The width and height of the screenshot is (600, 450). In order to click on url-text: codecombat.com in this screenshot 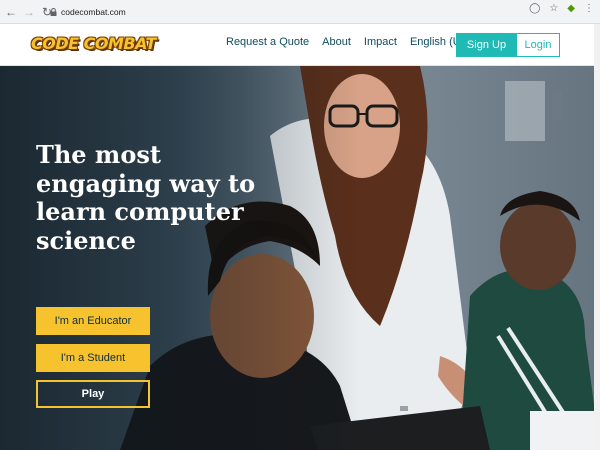, I will do `click(93, 12)`.